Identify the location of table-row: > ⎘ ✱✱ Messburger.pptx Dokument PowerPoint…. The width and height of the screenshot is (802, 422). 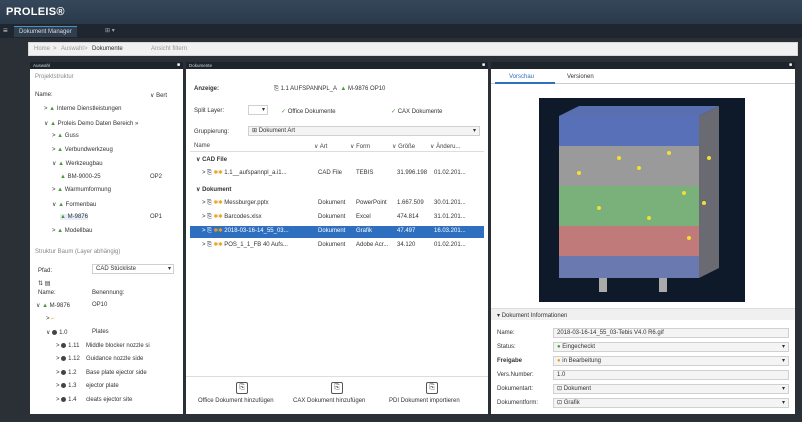
(337, 204).